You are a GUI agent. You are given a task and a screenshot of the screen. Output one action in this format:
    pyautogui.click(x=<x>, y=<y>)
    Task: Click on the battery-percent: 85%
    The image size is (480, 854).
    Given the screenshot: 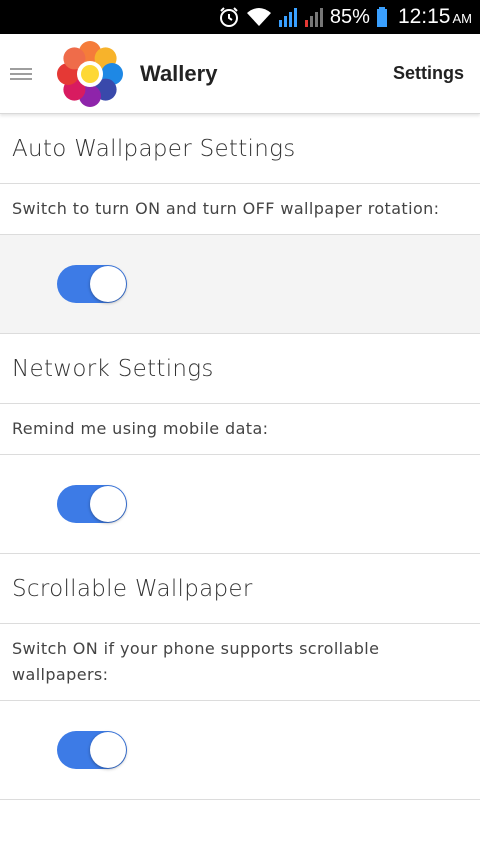 What is the action you would take?
    pyautogui.click(x=349, y=16)
    